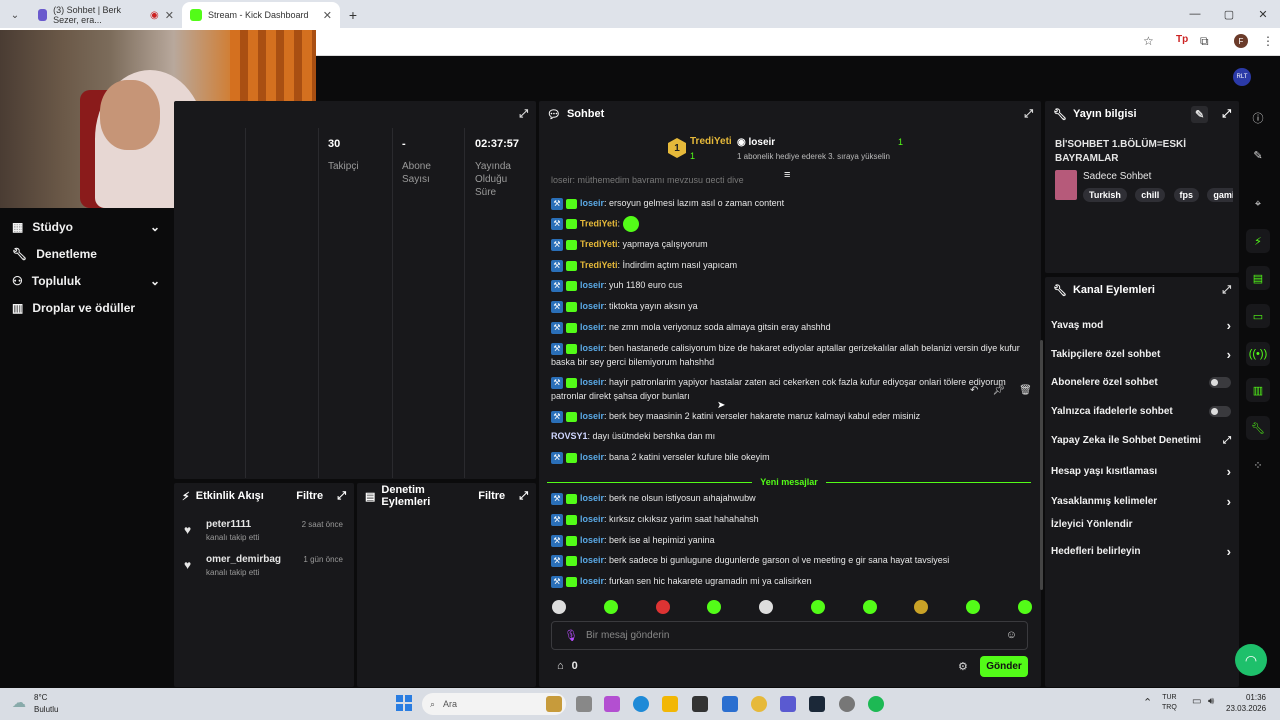 The width and height of the screenshot is (1280, 720). I want to click on bolt-icon: ⚡︎, so click(1258, 241).